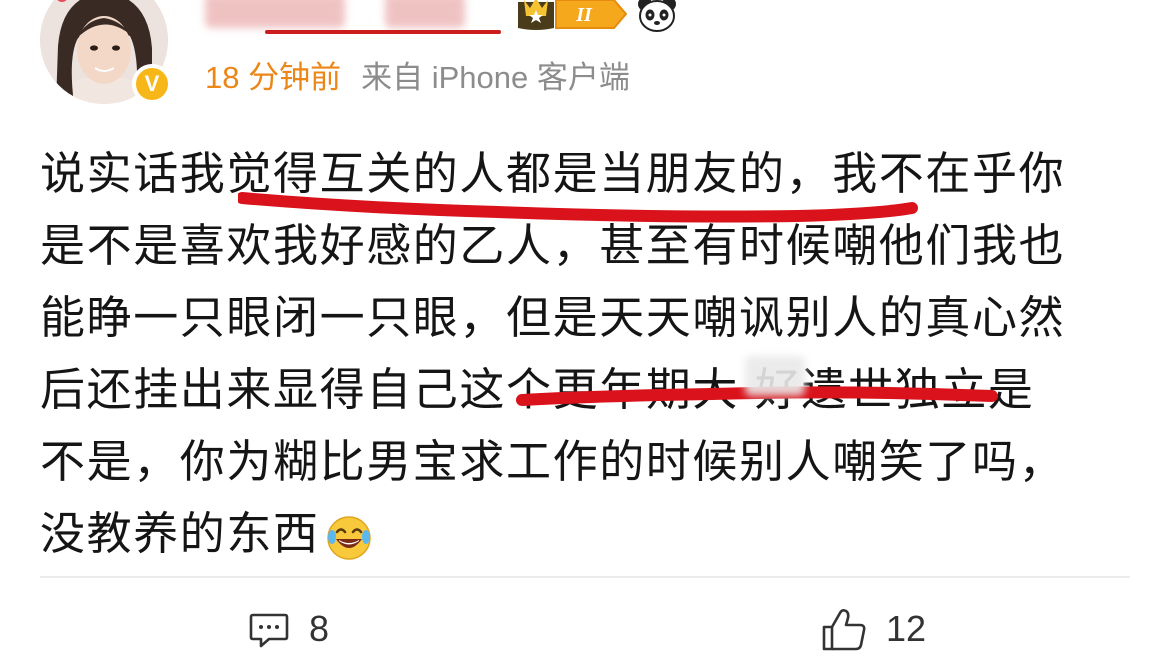 The image size is (1170, 664). What do you see at coordinates (775, 376) in the screenshot?
I see `redaction-blur-inline` at bounding box center [775, 376].